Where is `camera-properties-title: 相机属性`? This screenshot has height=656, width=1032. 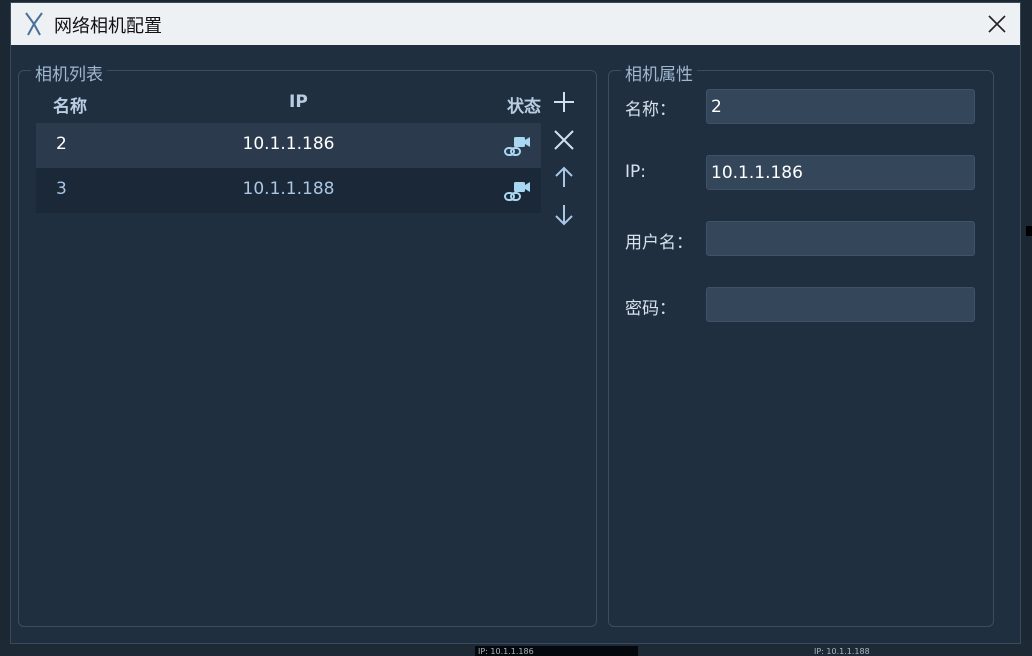 camera-properties-title: 相机属性 is located at coordinates (659, 72).